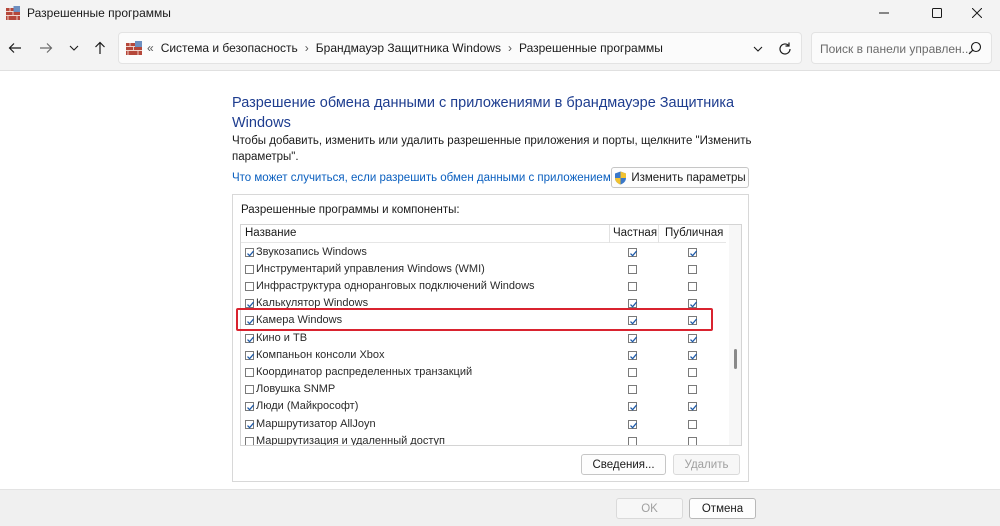 This screenshot has height=526, width=1000. I want to click on up-button, so click(100, 48).